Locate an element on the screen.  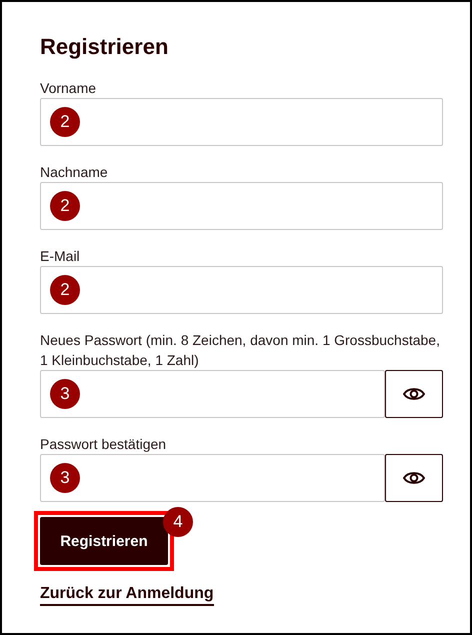
field-label: Neues Passwort (min. 8 Zeichen, davon min. 1 Grossbuchstabe, 1 Kleinbuchstabe, 1 Zahl) is located at coordinates (240, 350).